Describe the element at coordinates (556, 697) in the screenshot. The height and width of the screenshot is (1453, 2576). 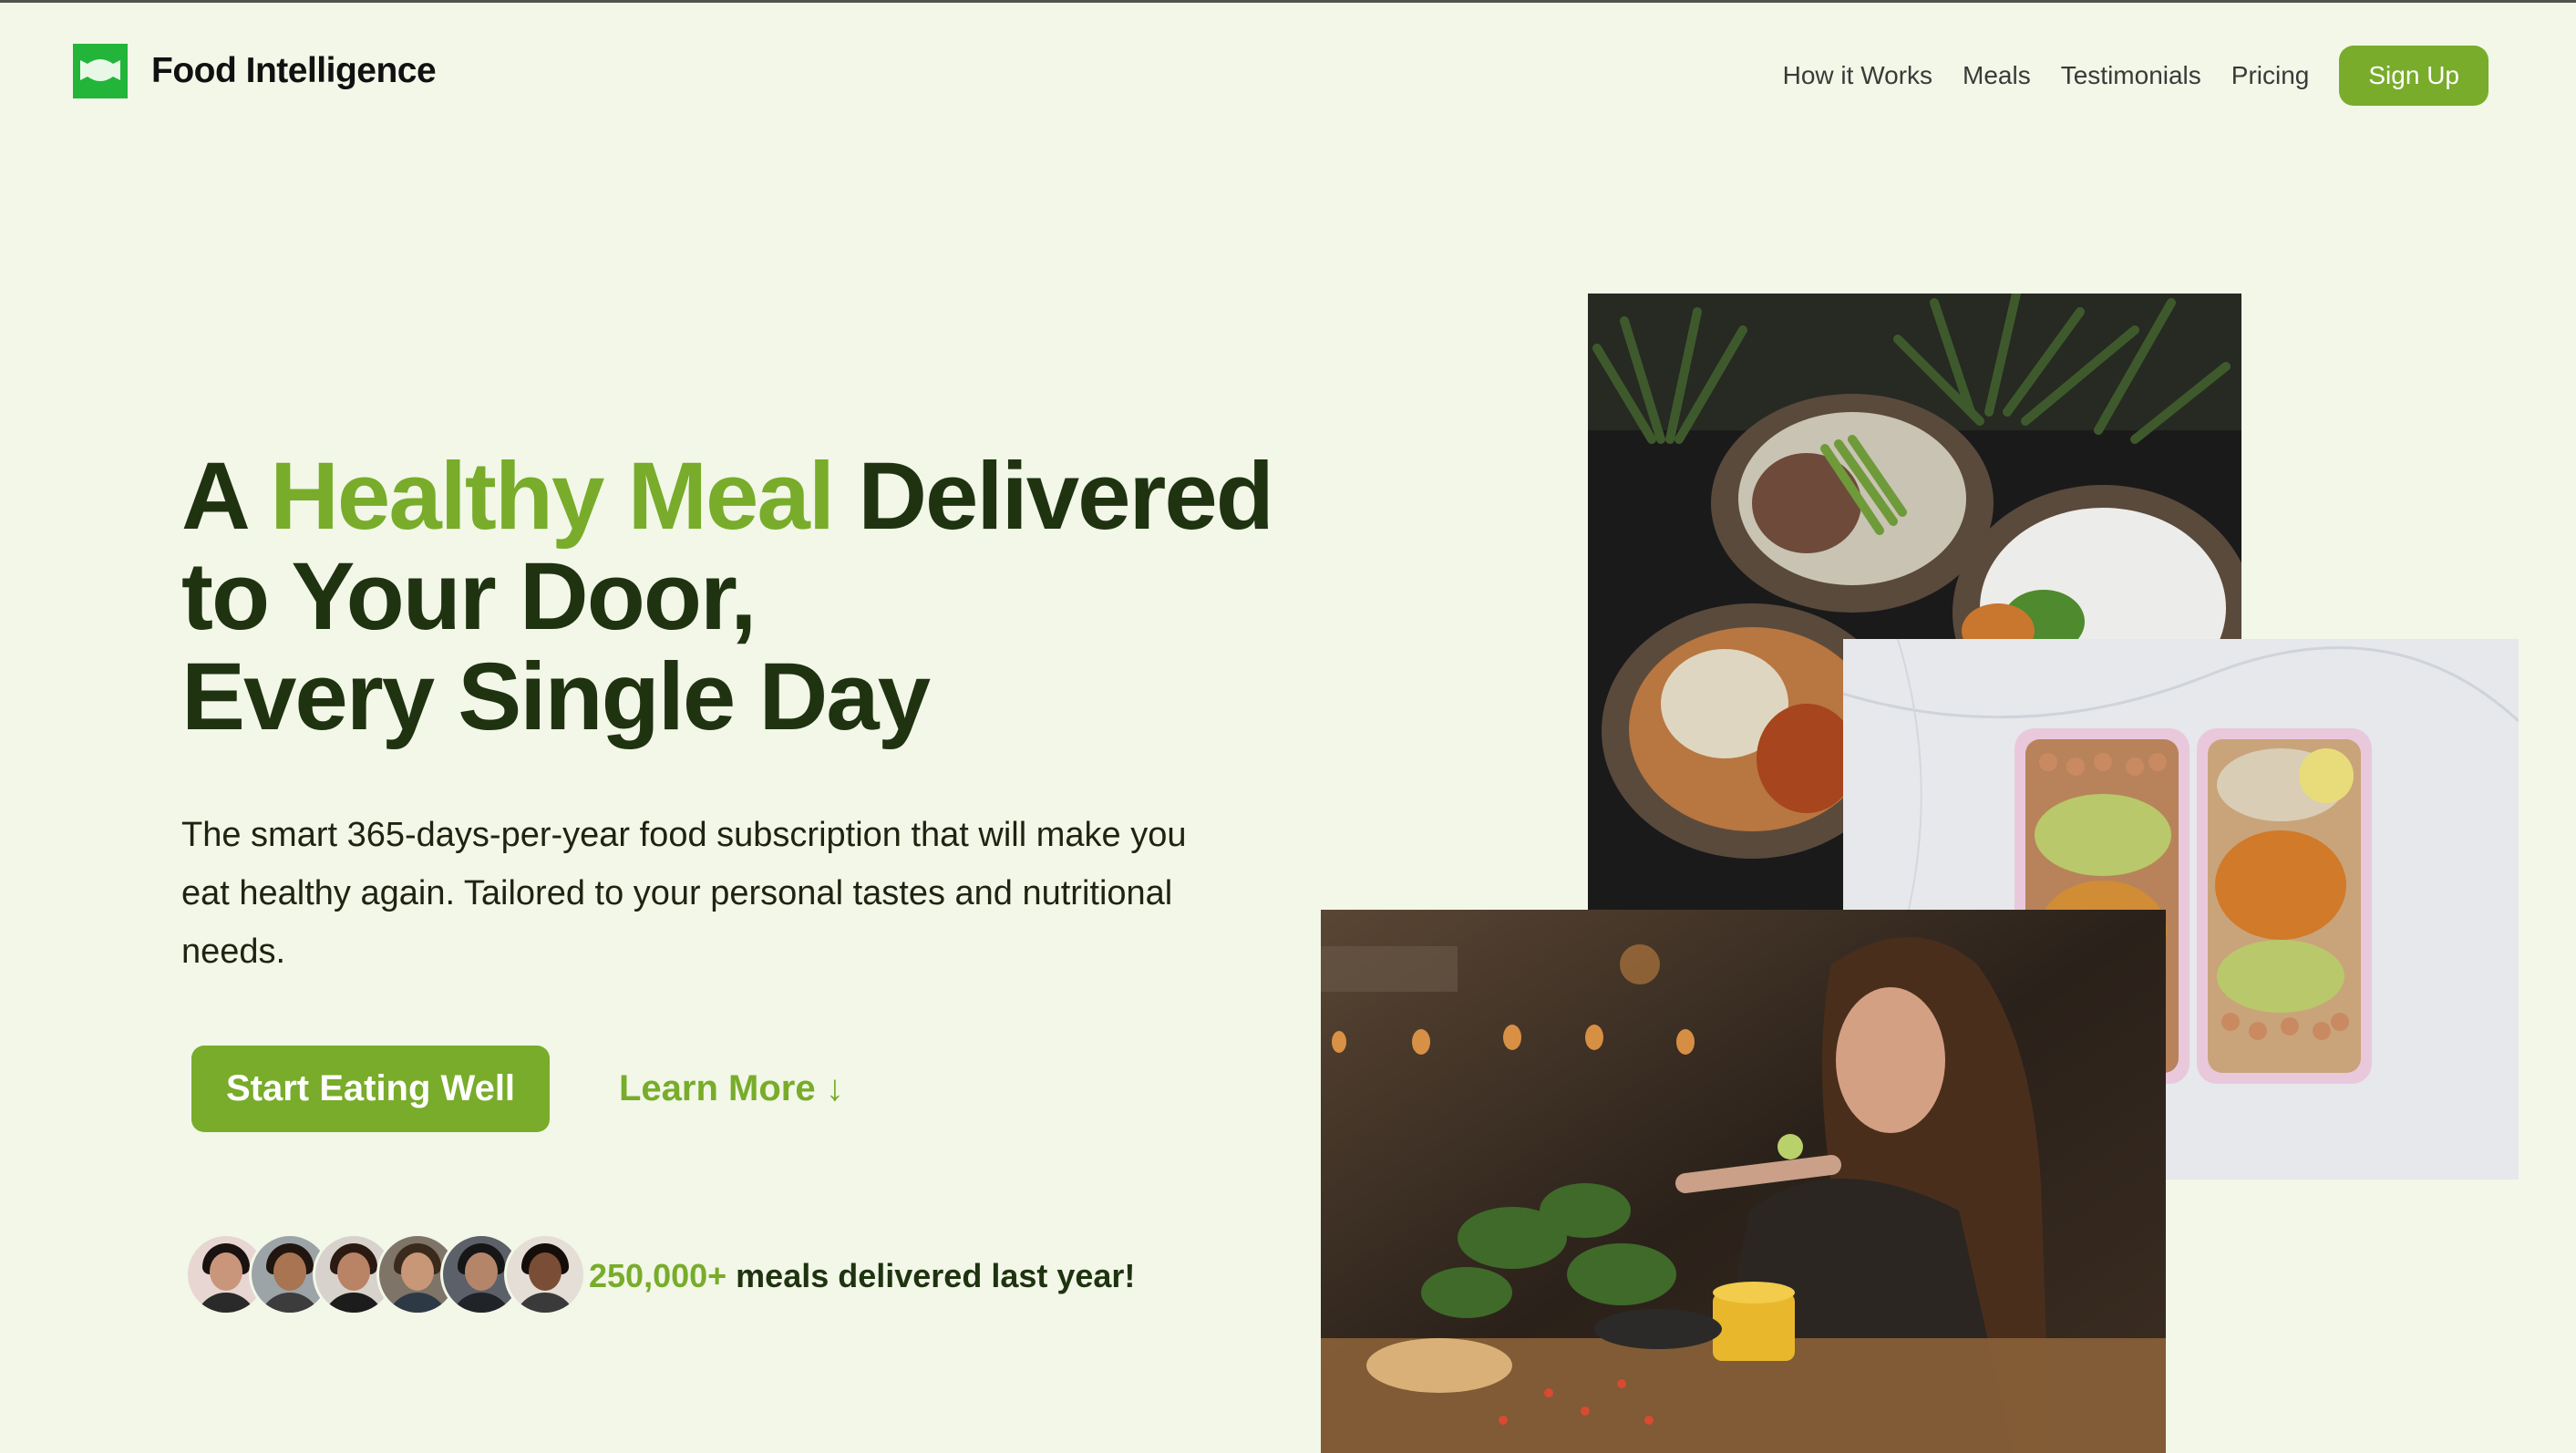
I see `hero-title-line-3: Every Single Day` at that location.